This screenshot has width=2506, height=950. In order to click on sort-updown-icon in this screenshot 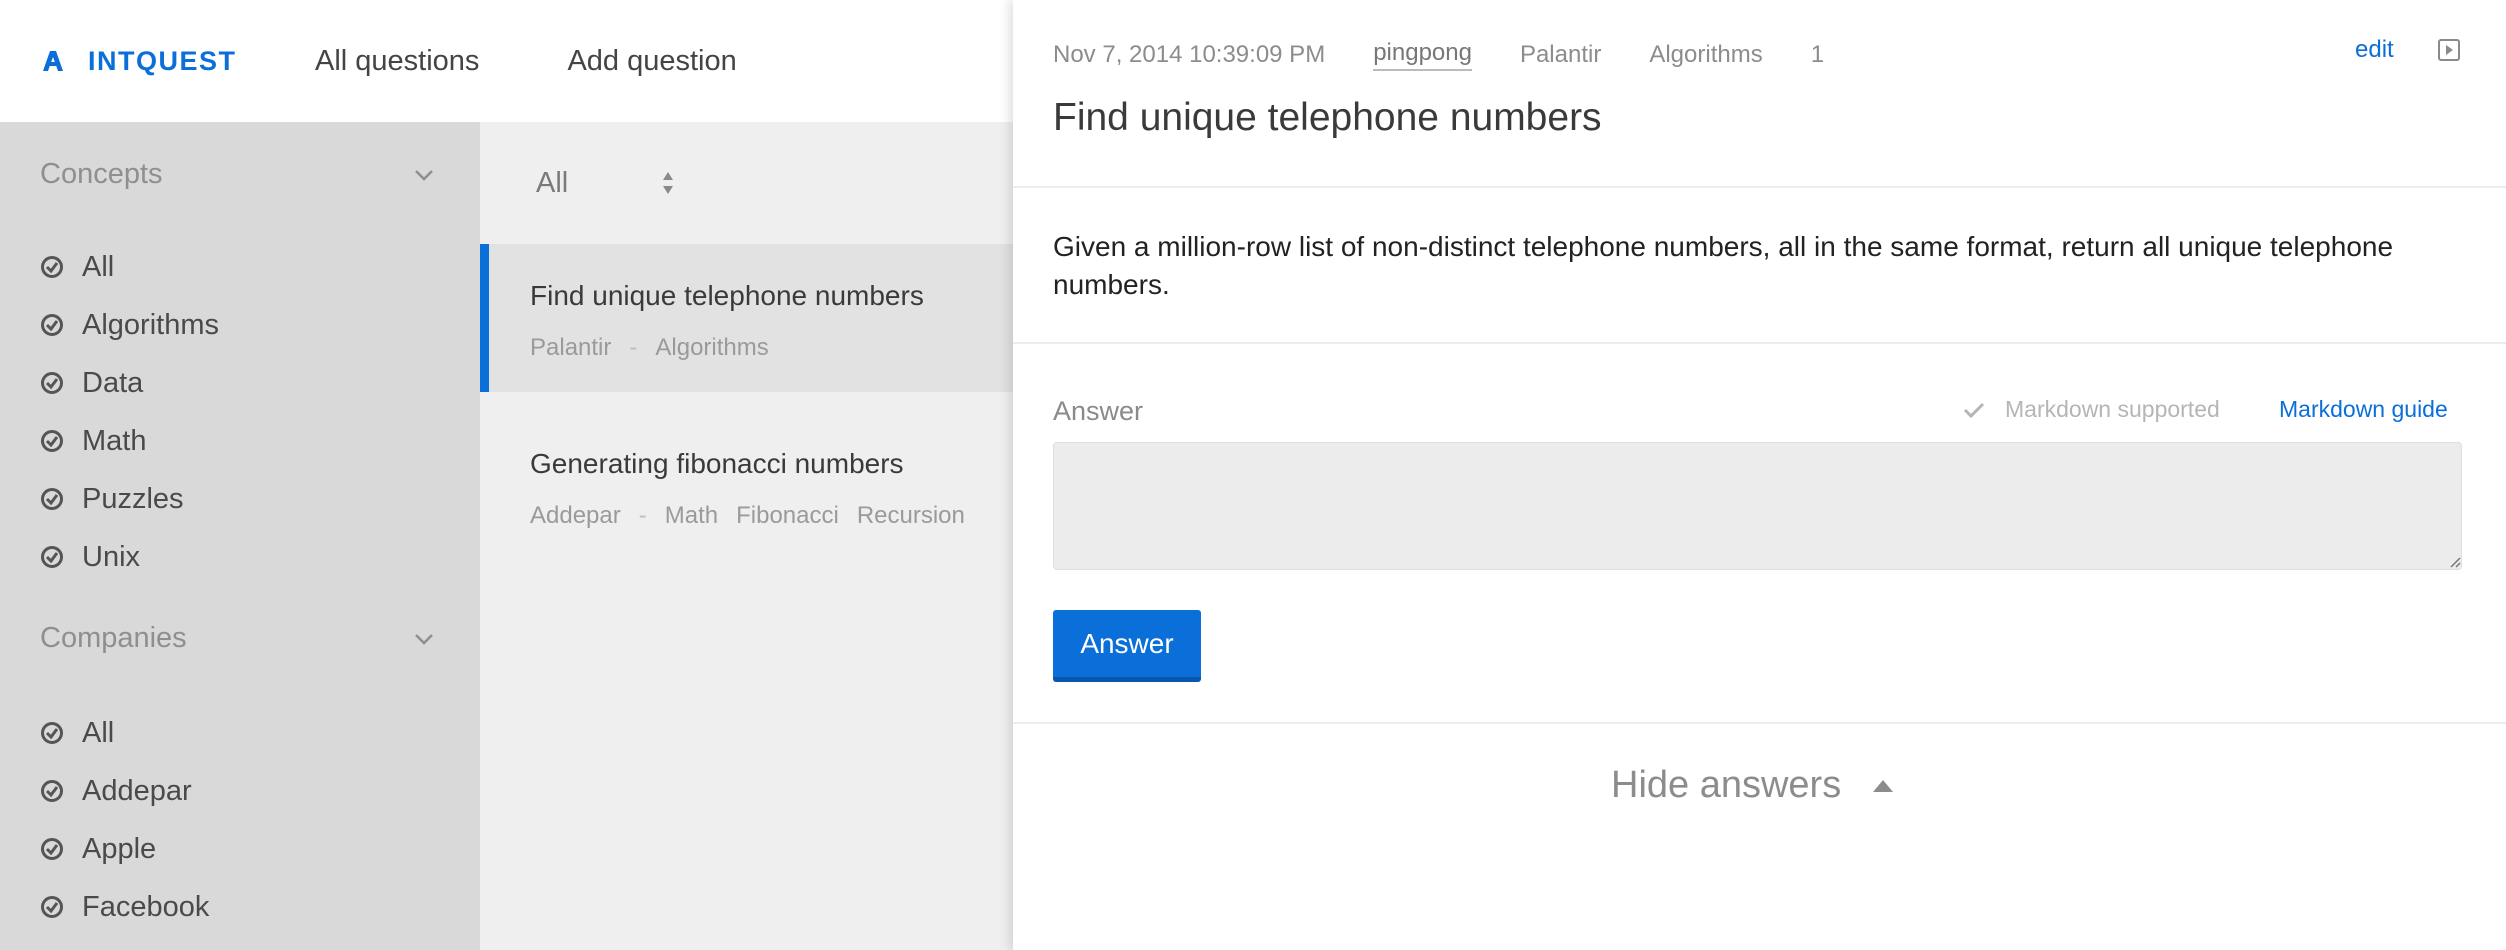, I will do `click(668, 183)`.